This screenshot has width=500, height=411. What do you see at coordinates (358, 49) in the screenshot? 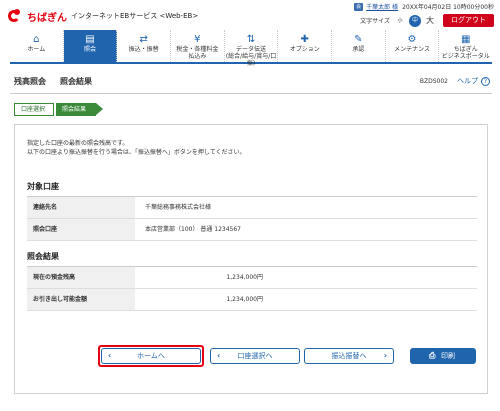
I see `nav-item-label: 承認` at bounding box center [358, 49].